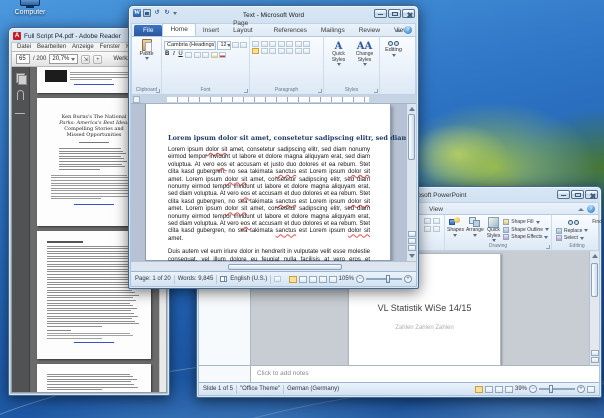  Describe the element at coordinates (190, 45) in the screenshot. I see `font-name-select: Cambria (Headings)` at that location.